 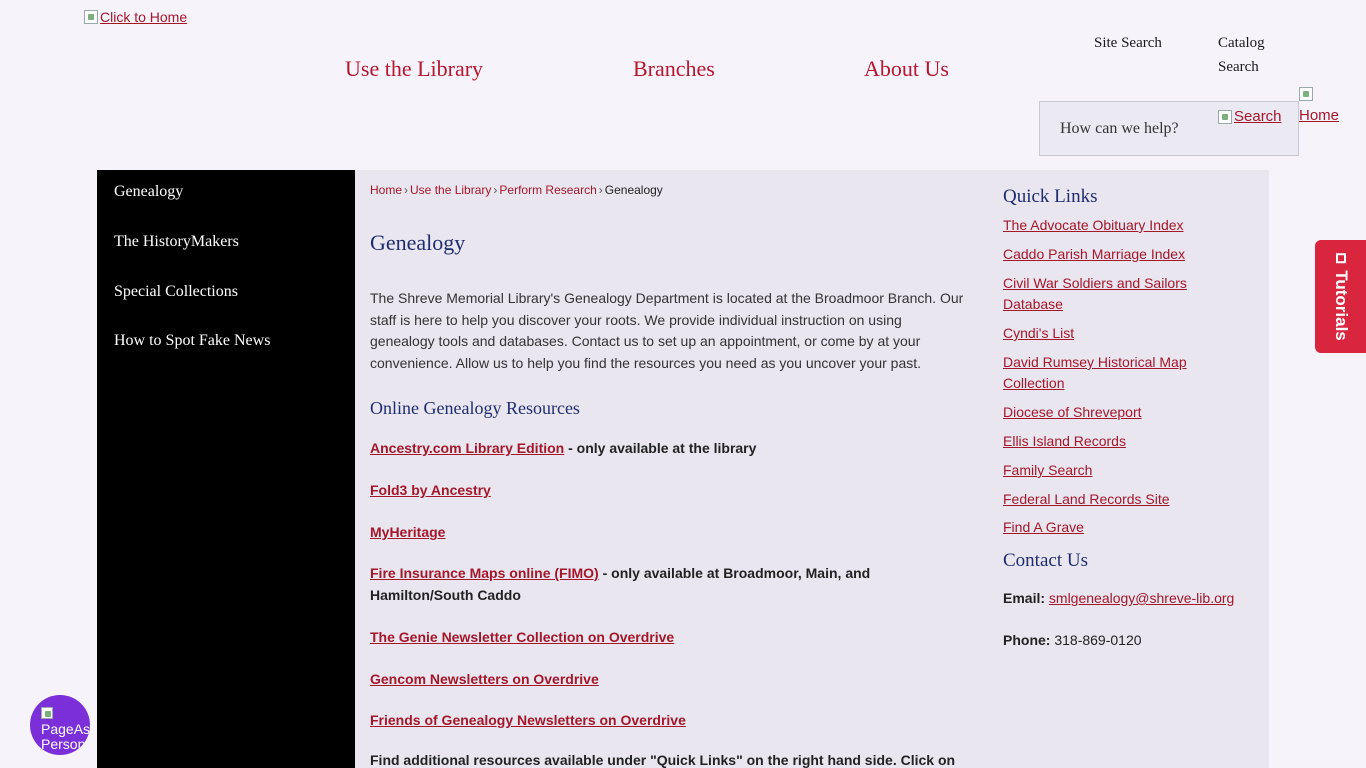 I want to click on contact-phone: Phone: 318-869-0120, so click(x=1072, y=640).